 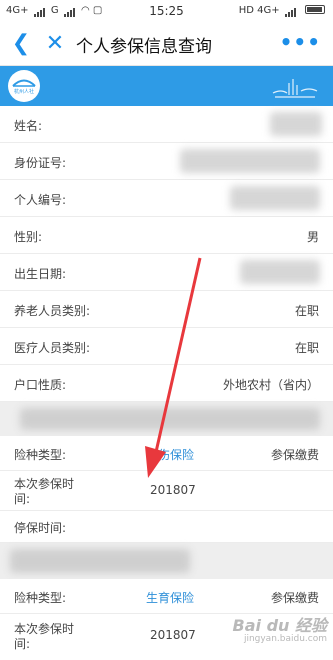 I want to click on gender-label: 性别:, so click(x=28, y=237).